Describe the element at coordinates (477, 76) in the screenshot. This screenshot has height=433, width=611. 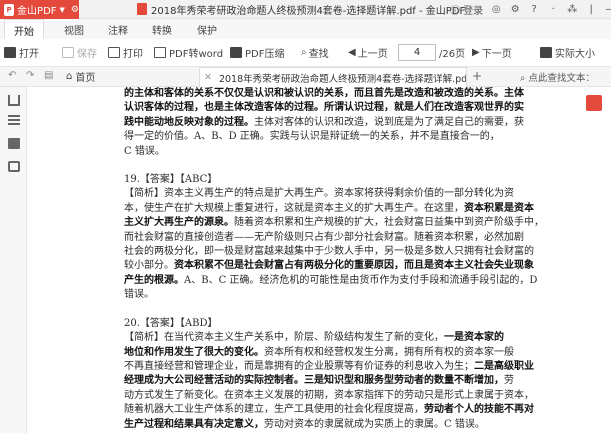
I see `new-tab-icon: +` at that location.